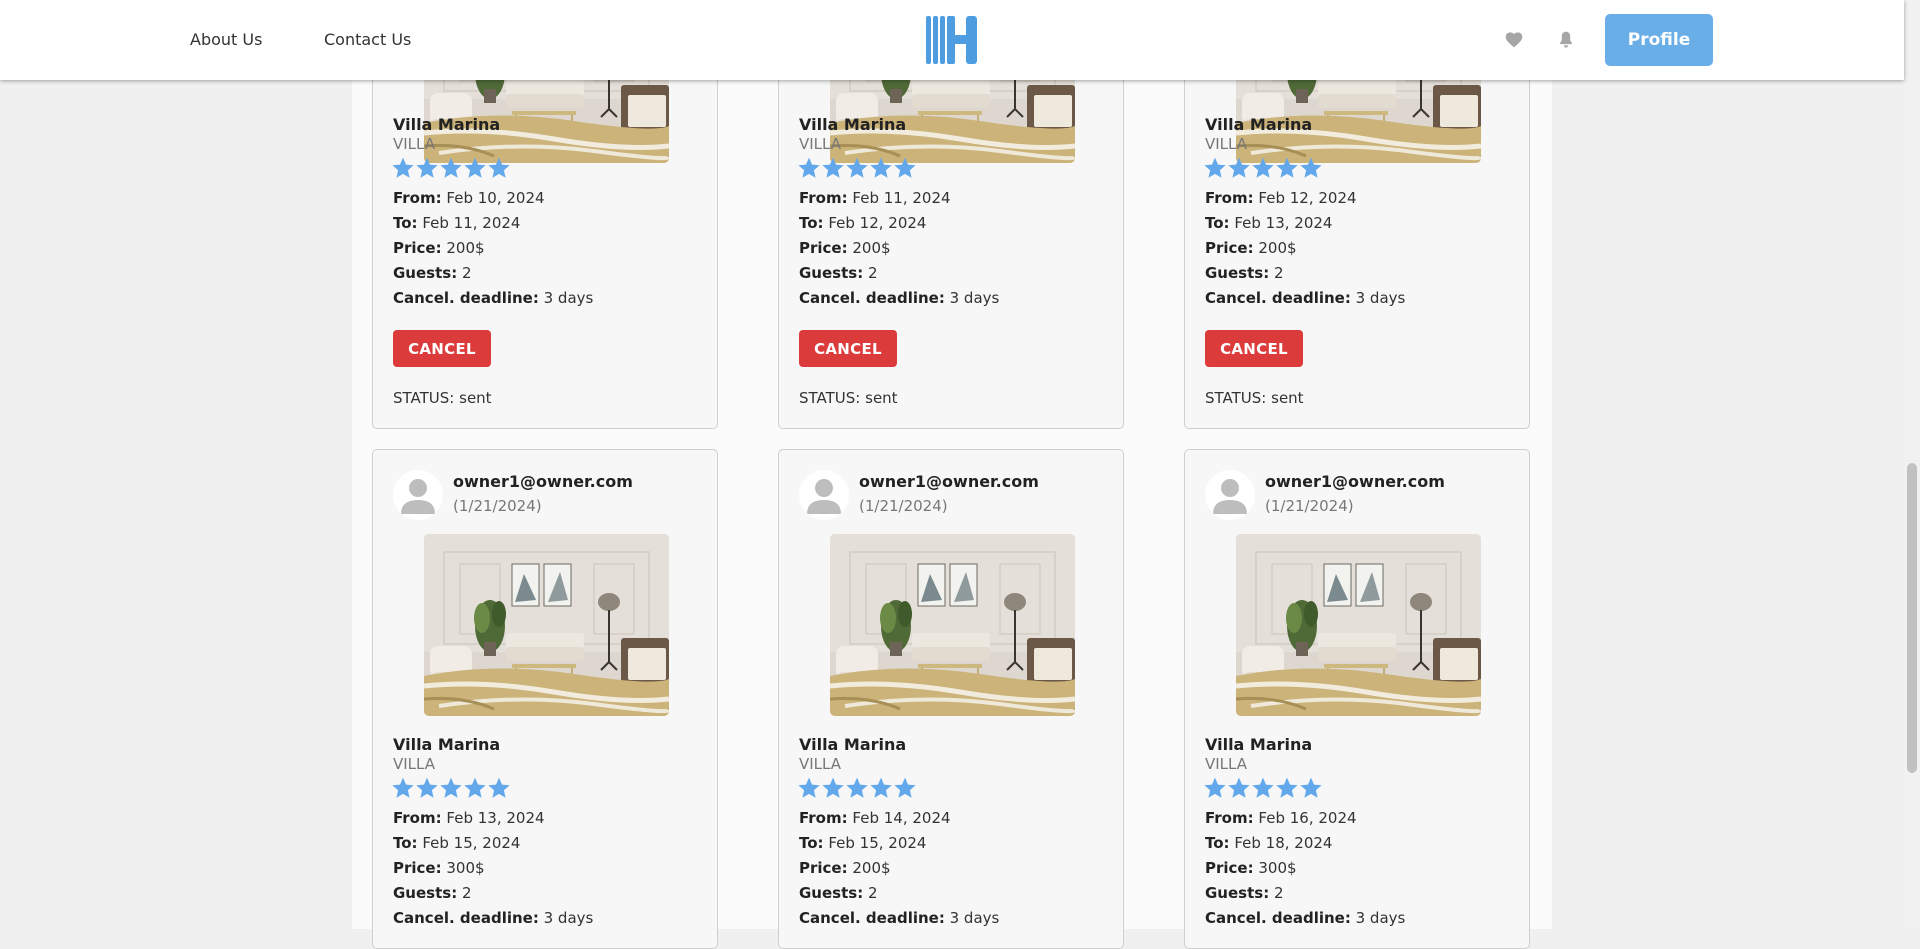 The width and height of the screenshot is (1920, 949). Describe the element at coordinates (1566, 40) in the screenshot. I see `bell-icon` at that location.